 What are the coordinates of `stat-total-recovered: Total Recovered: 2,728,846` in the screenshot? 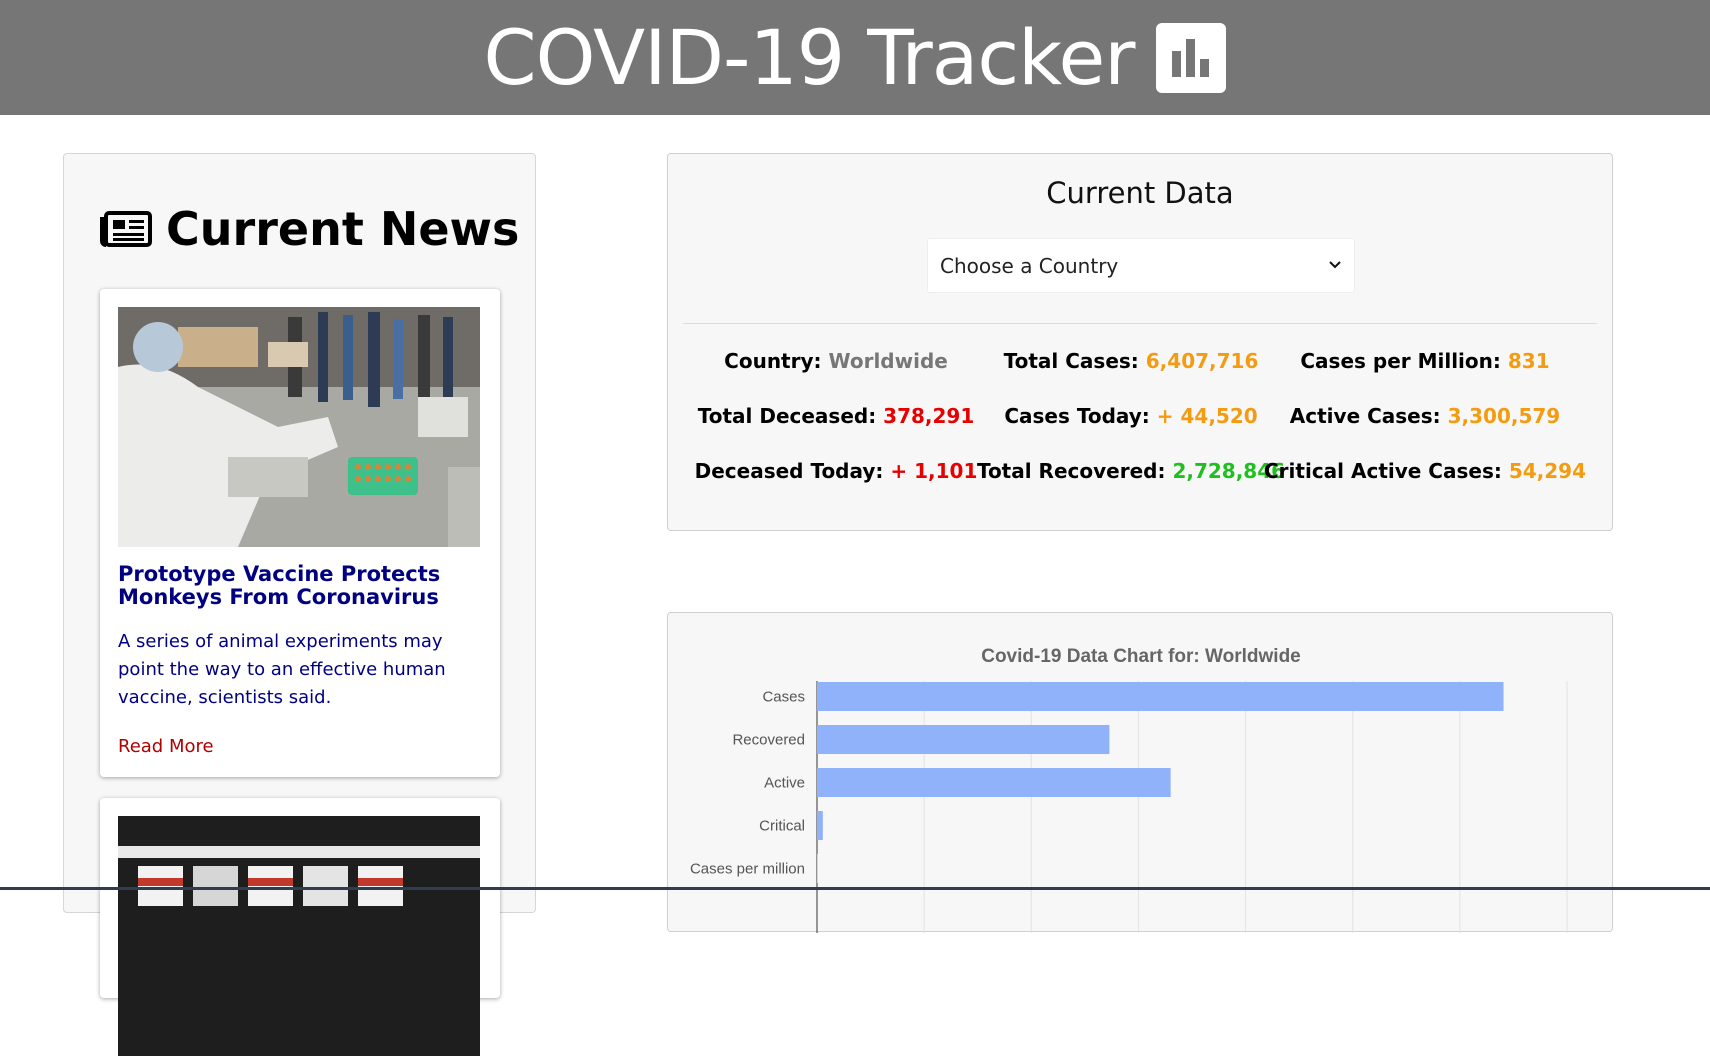 It's located at (1131, 471).